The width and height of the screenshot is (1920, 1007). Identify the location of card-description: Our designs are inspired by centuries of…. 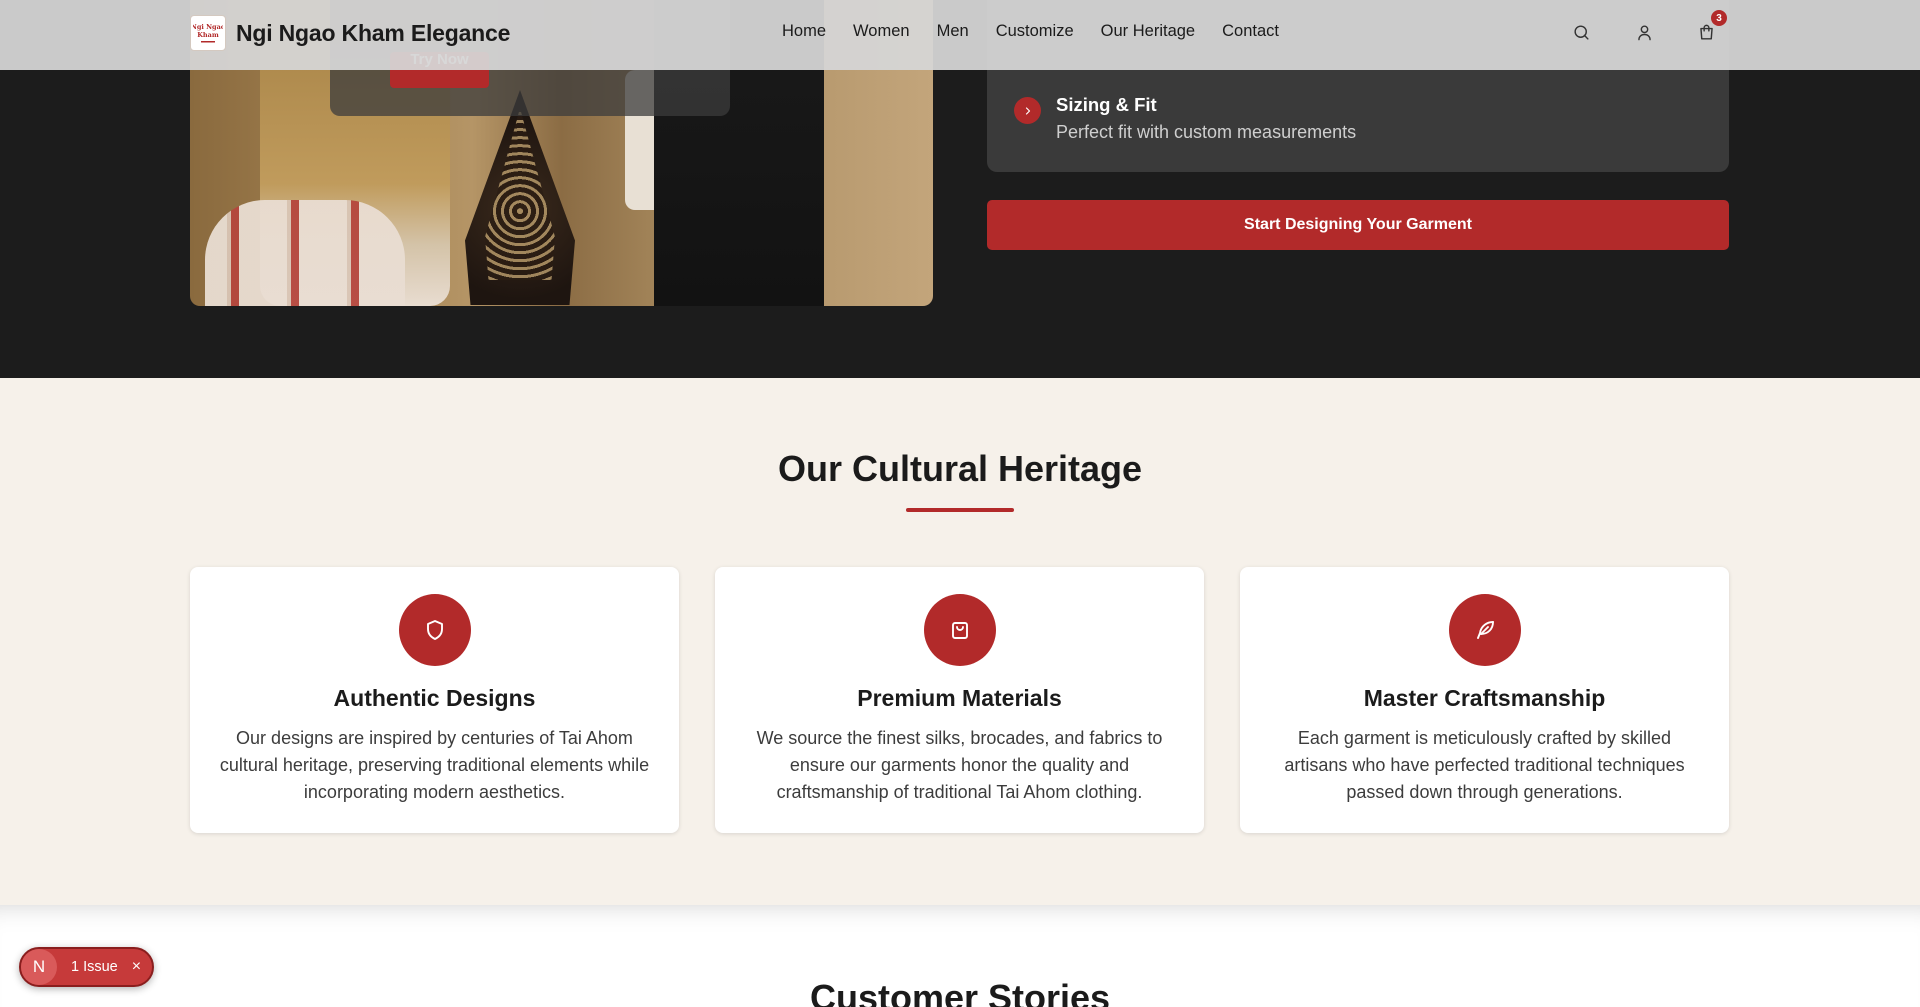
(434, 765).